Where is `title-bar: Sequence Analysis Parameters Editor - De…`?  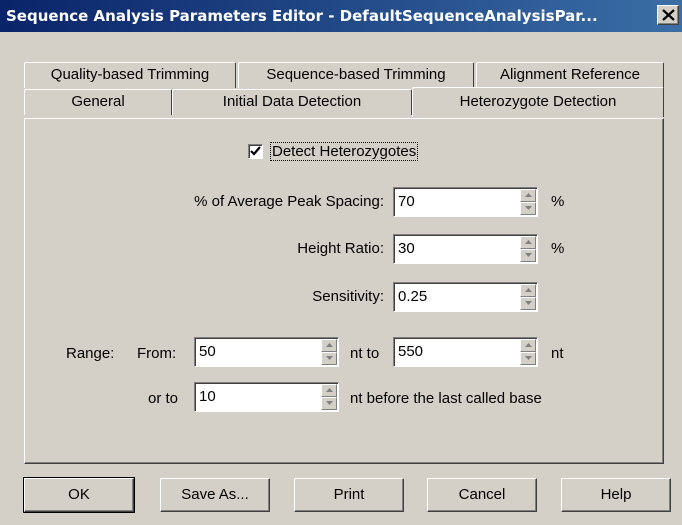 title-bar: Sequence Analysis Parameters Editor - De… is located at coordinates (341, 16).